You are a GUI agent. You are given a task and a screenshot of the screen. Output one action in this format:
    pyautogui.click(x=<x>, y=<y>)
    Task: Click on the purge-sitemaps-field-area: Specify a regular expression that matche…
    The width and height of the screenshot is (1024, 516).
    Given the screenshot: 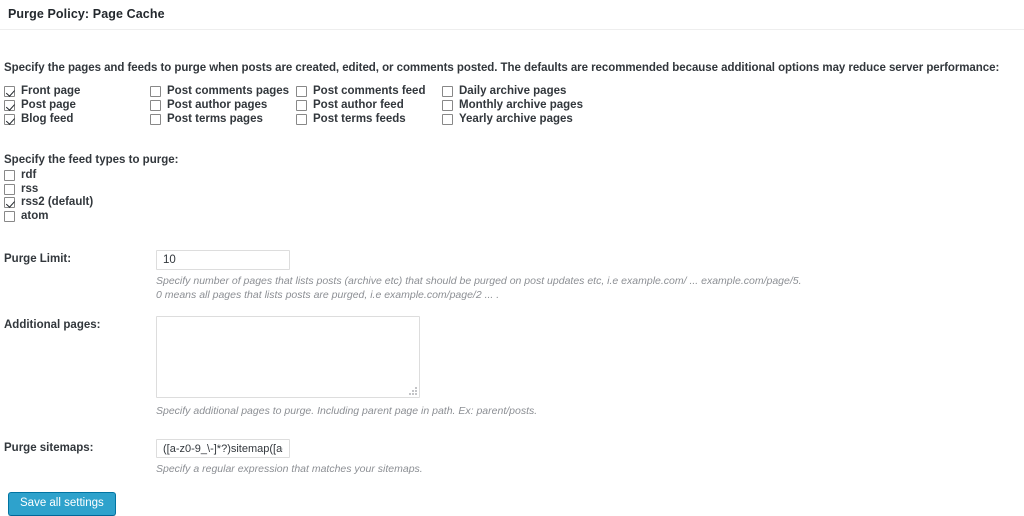 What is the action you would take?
    pyautogui.click(x=289, y=457)
    